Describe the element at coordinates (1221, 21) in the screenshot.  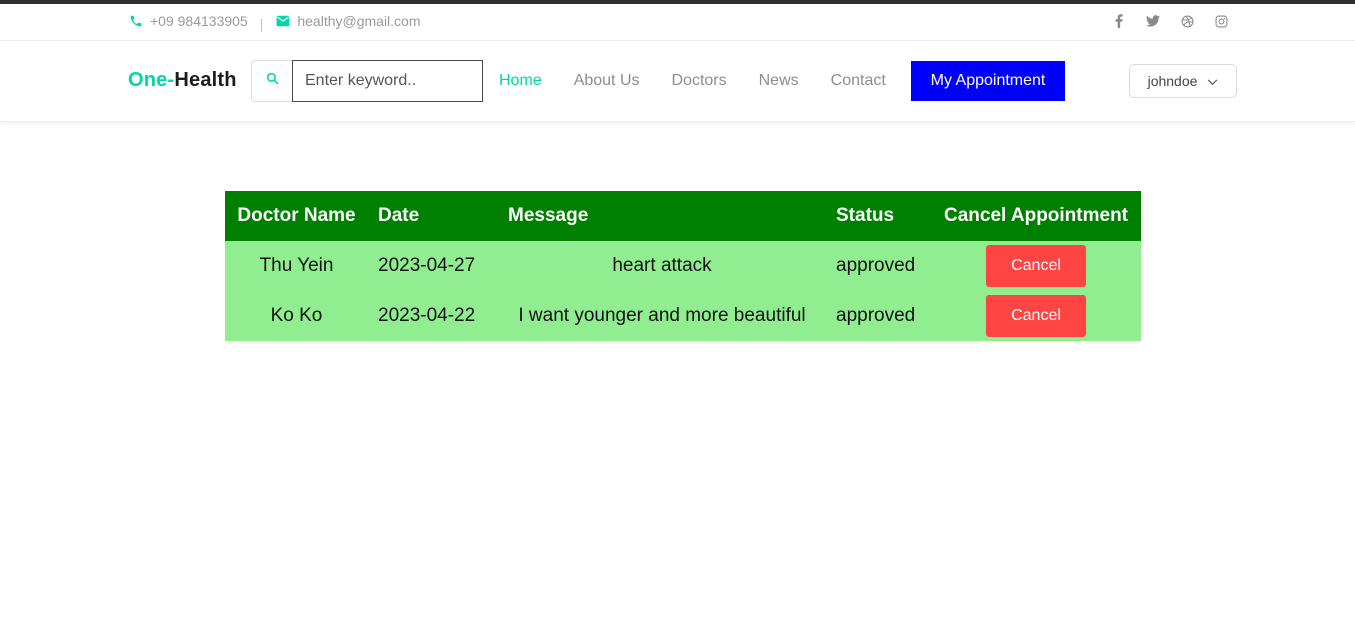
I see `instagram-icon` at that location.